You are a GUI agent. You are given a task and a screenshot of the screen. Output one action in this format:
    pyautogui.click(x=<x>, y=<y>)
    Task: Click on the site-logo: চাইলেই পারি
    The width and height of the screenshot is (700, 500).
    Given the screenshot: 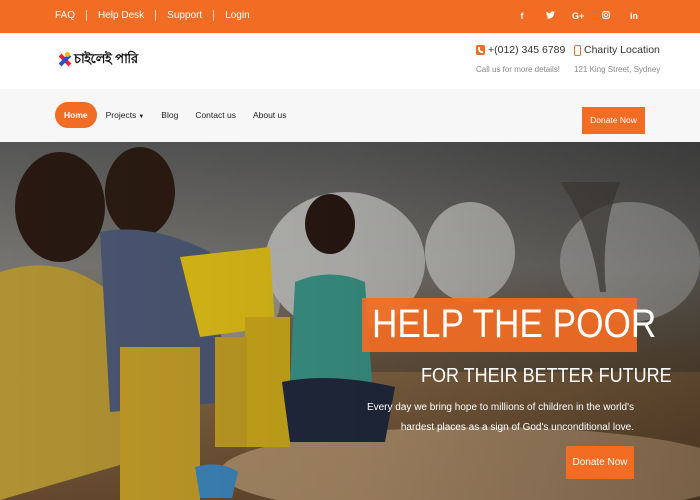 What is the action you would take?
    pyautogui.click(x=97, y=60)
    